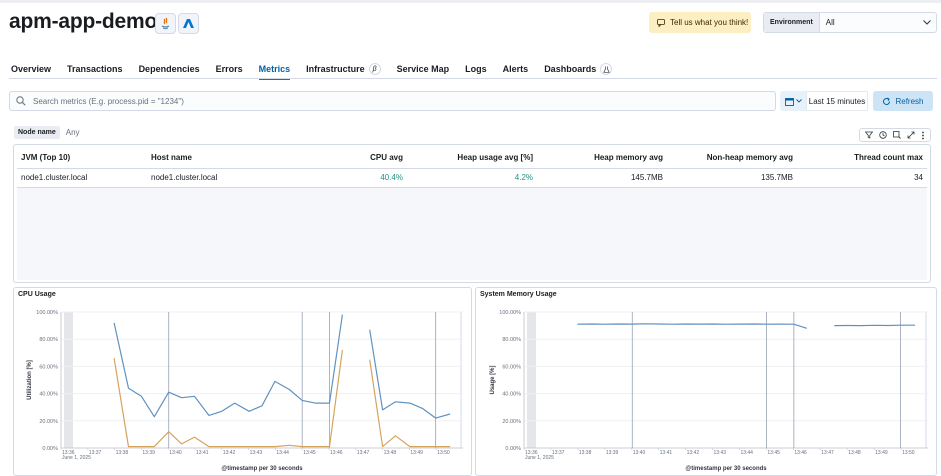 This screenshot has width=941, height=476. What do you see at coordinates (862, 158) in the screenshot?
I see `column-header-thread-count: Thread count max` at bounding box center [862, 158].